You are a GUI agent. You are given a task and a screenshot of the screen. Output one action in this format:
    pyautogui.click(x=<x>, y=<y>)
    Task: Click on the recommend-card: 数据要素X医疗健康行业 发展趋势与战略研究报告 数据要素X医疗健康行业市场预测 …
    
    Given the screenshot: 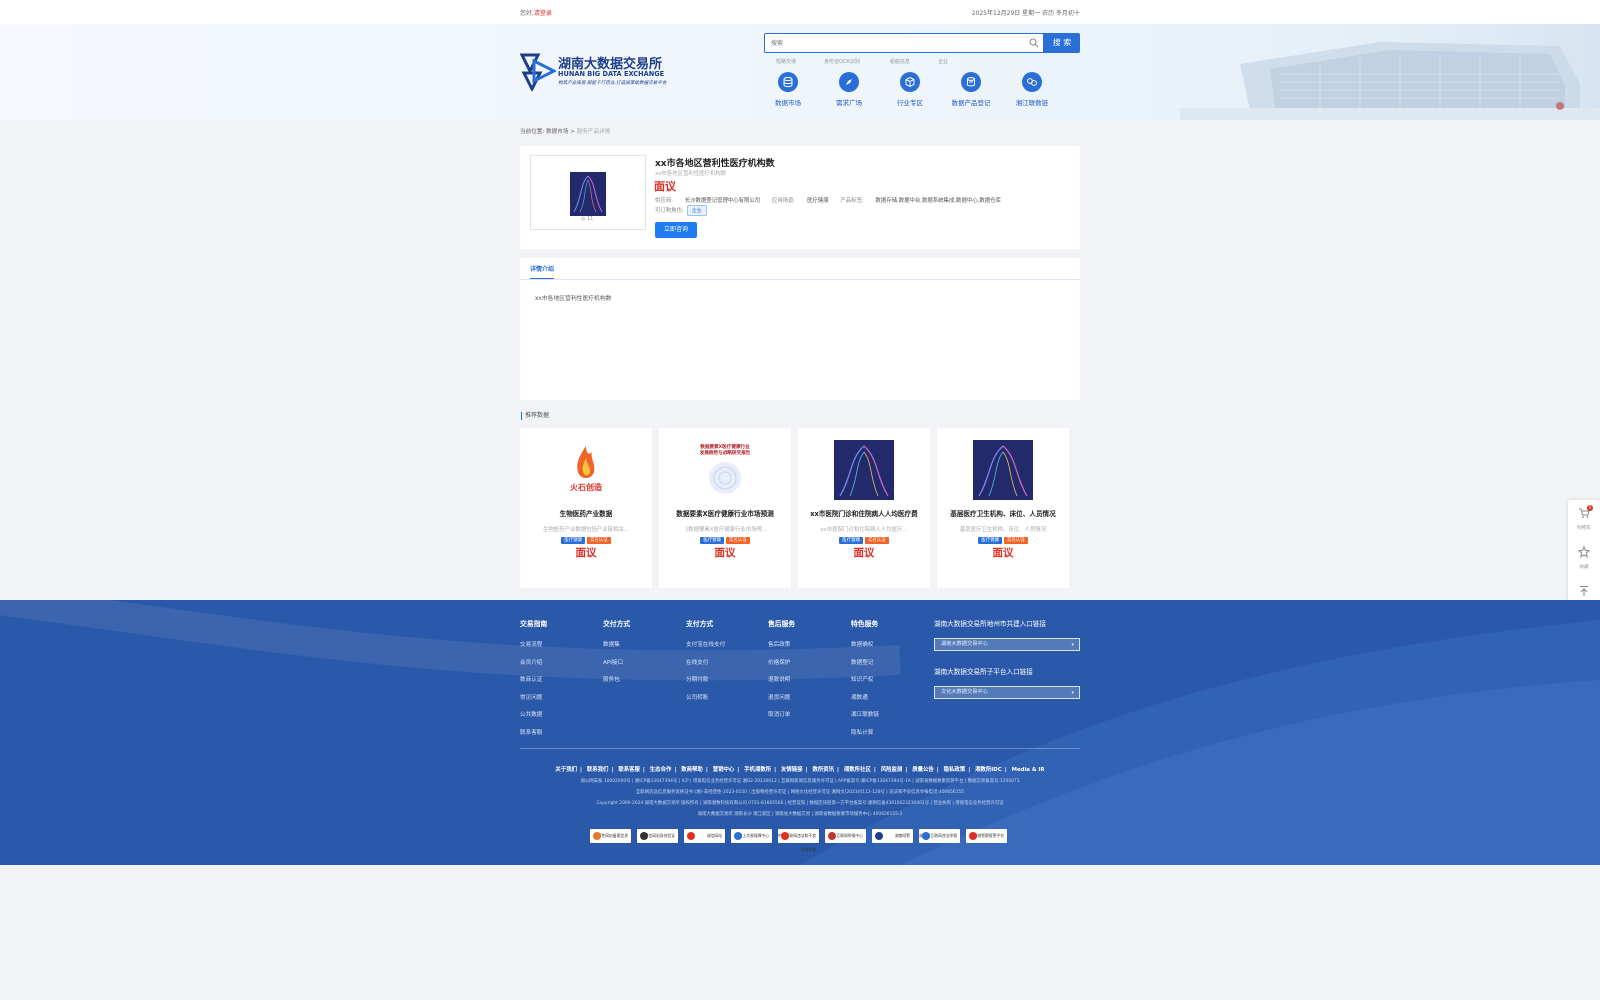 What is the action you would take?
    pyautogui.click(x=725, y=508)
    